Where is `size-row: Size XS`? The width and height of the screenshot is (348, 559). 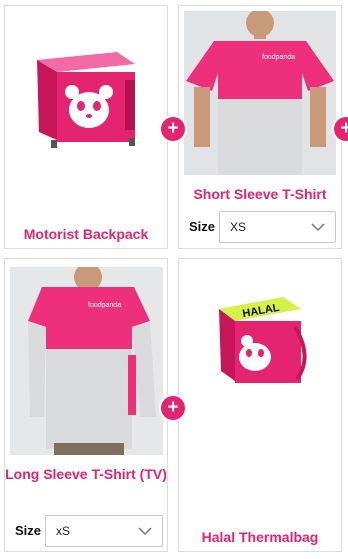 size-row: Size XS is located at coordinates (260, 227).